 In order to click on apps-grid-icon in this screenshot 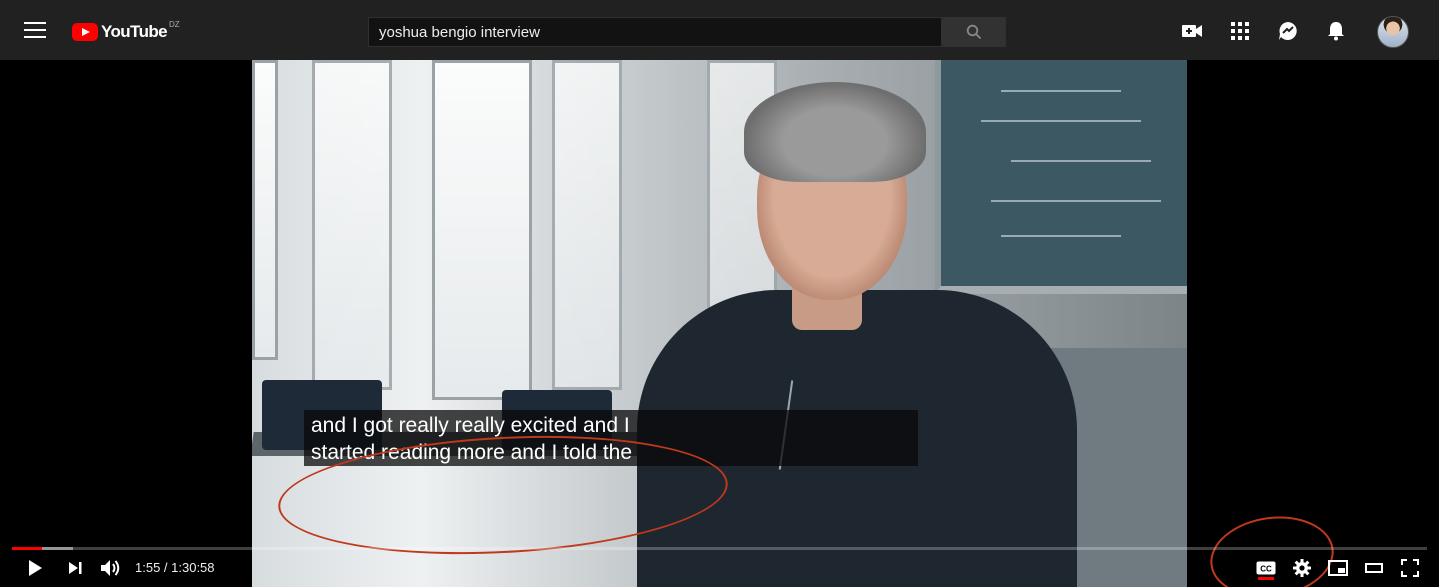, I will do `click(1240, 31)`.